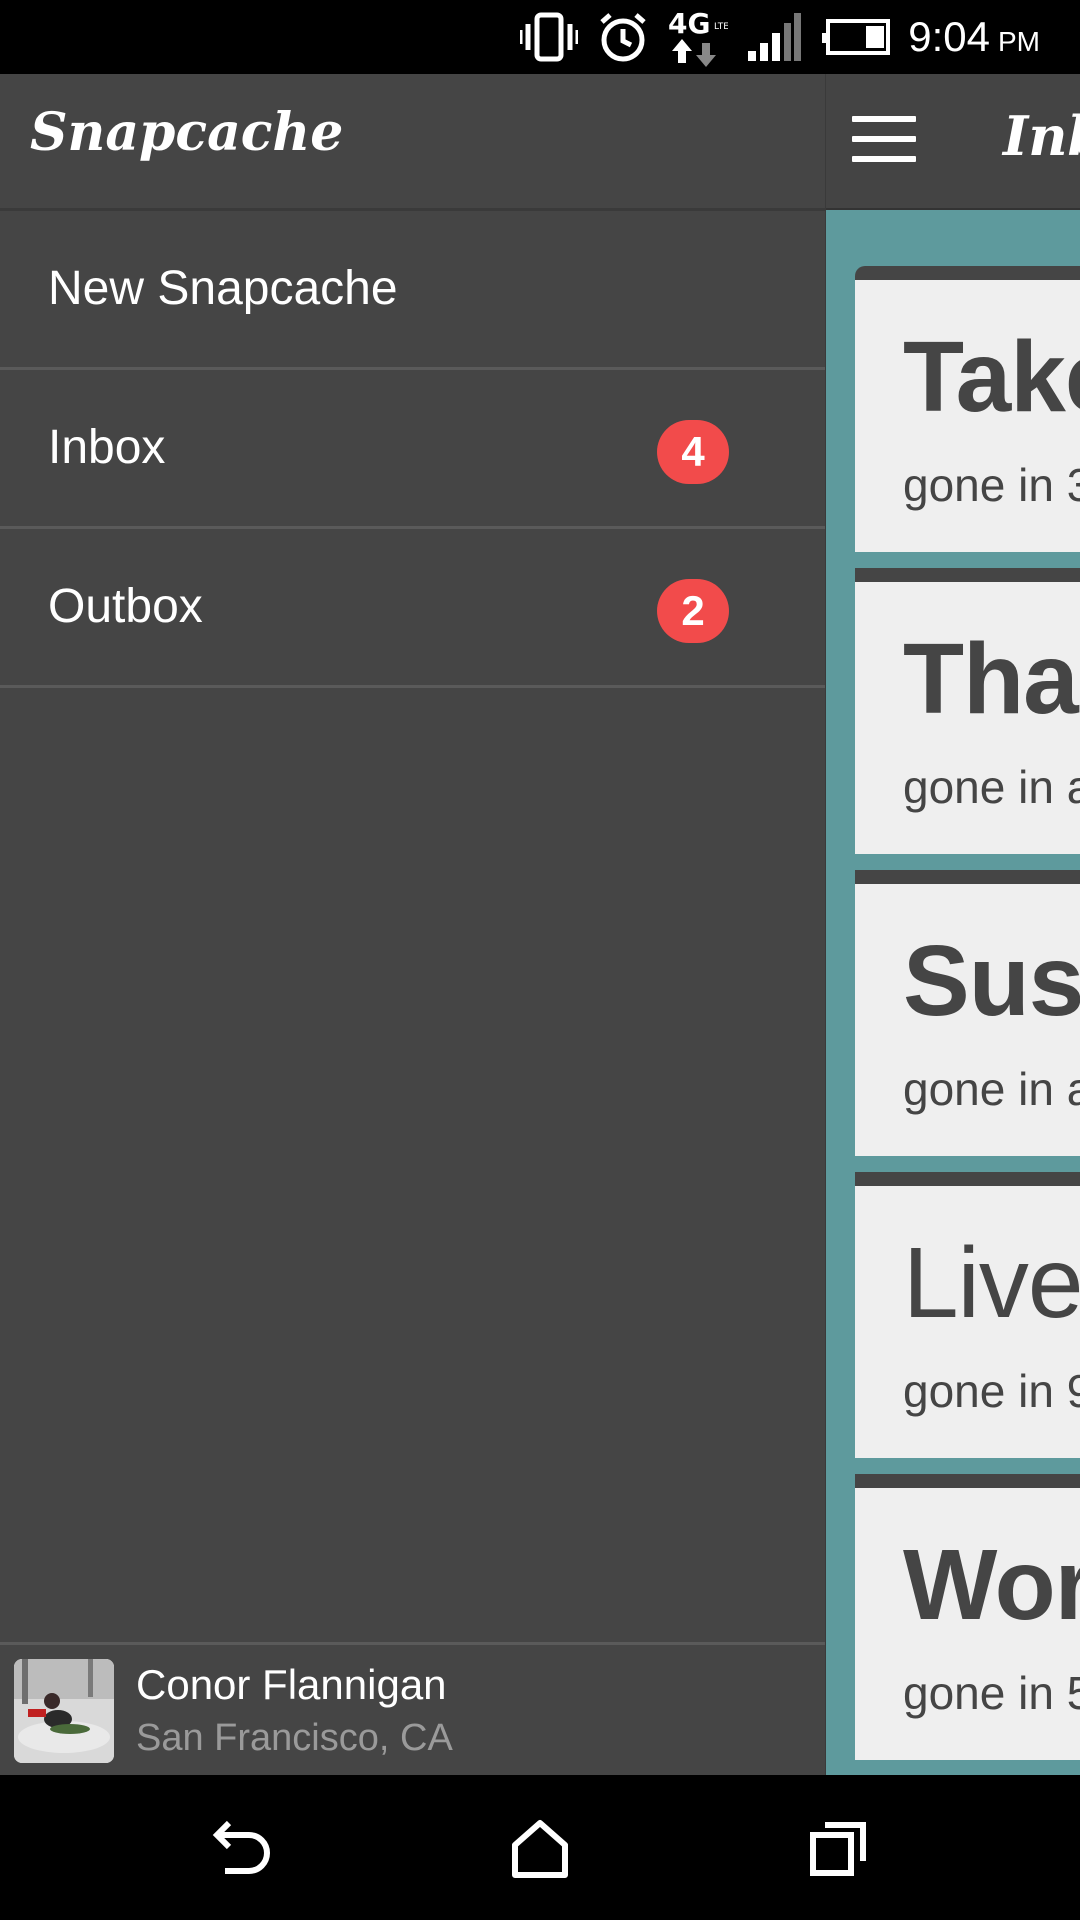 The width and height of the screenshot is (1080, 1920). I want to click on home-icon, so click(540, 1848).